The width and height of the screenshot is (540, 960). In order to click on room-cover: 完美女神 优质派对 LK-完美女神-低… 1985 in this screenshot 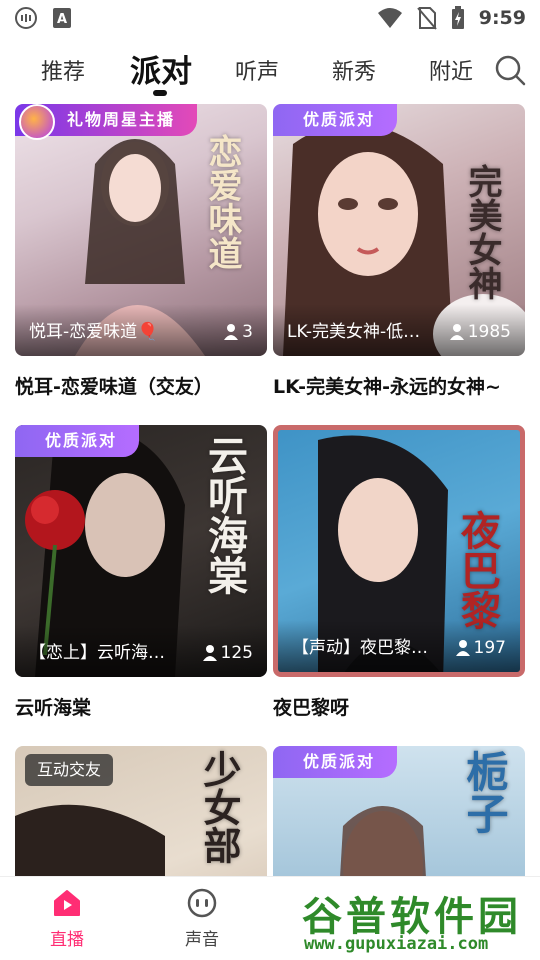, I will do `click(399, 230)`.